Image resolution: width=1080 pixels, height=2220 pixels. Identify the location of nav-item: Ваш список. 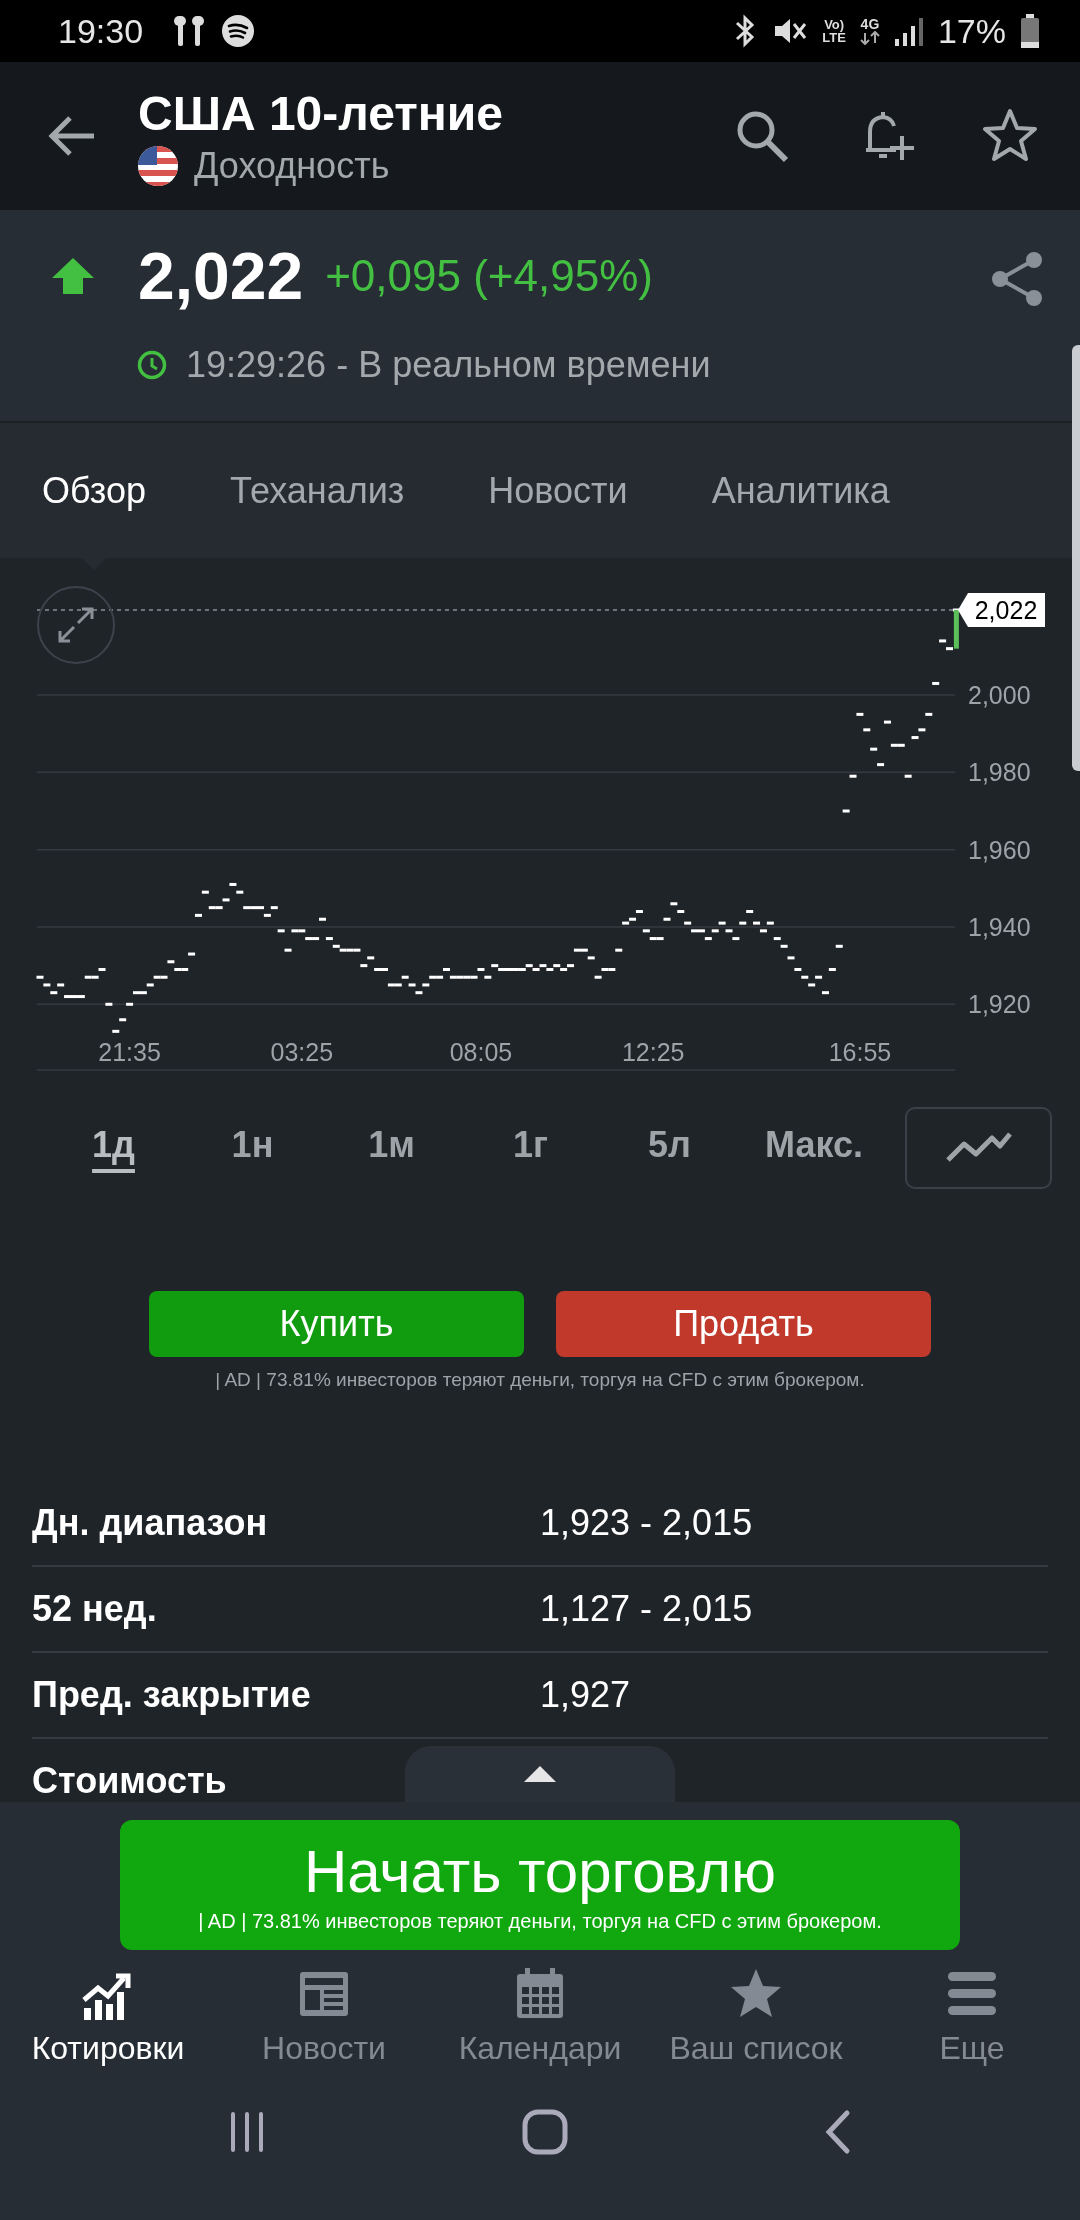
(756, 2015).